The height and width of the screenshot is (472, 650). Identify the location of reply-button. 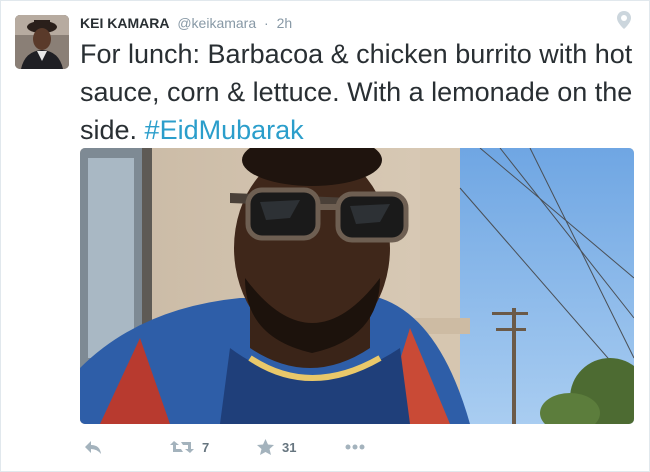
(93, 447).